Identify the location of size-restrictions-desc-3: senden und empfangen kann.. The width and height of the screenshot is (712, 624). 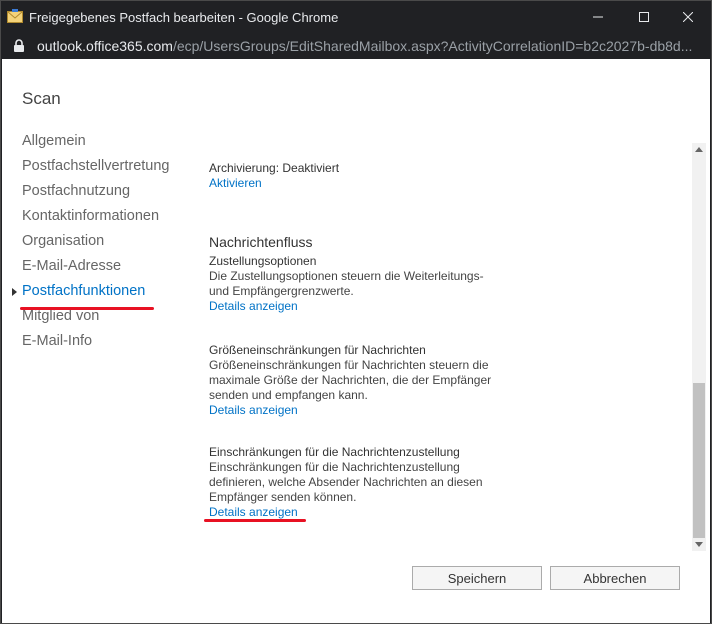
(288, 395).